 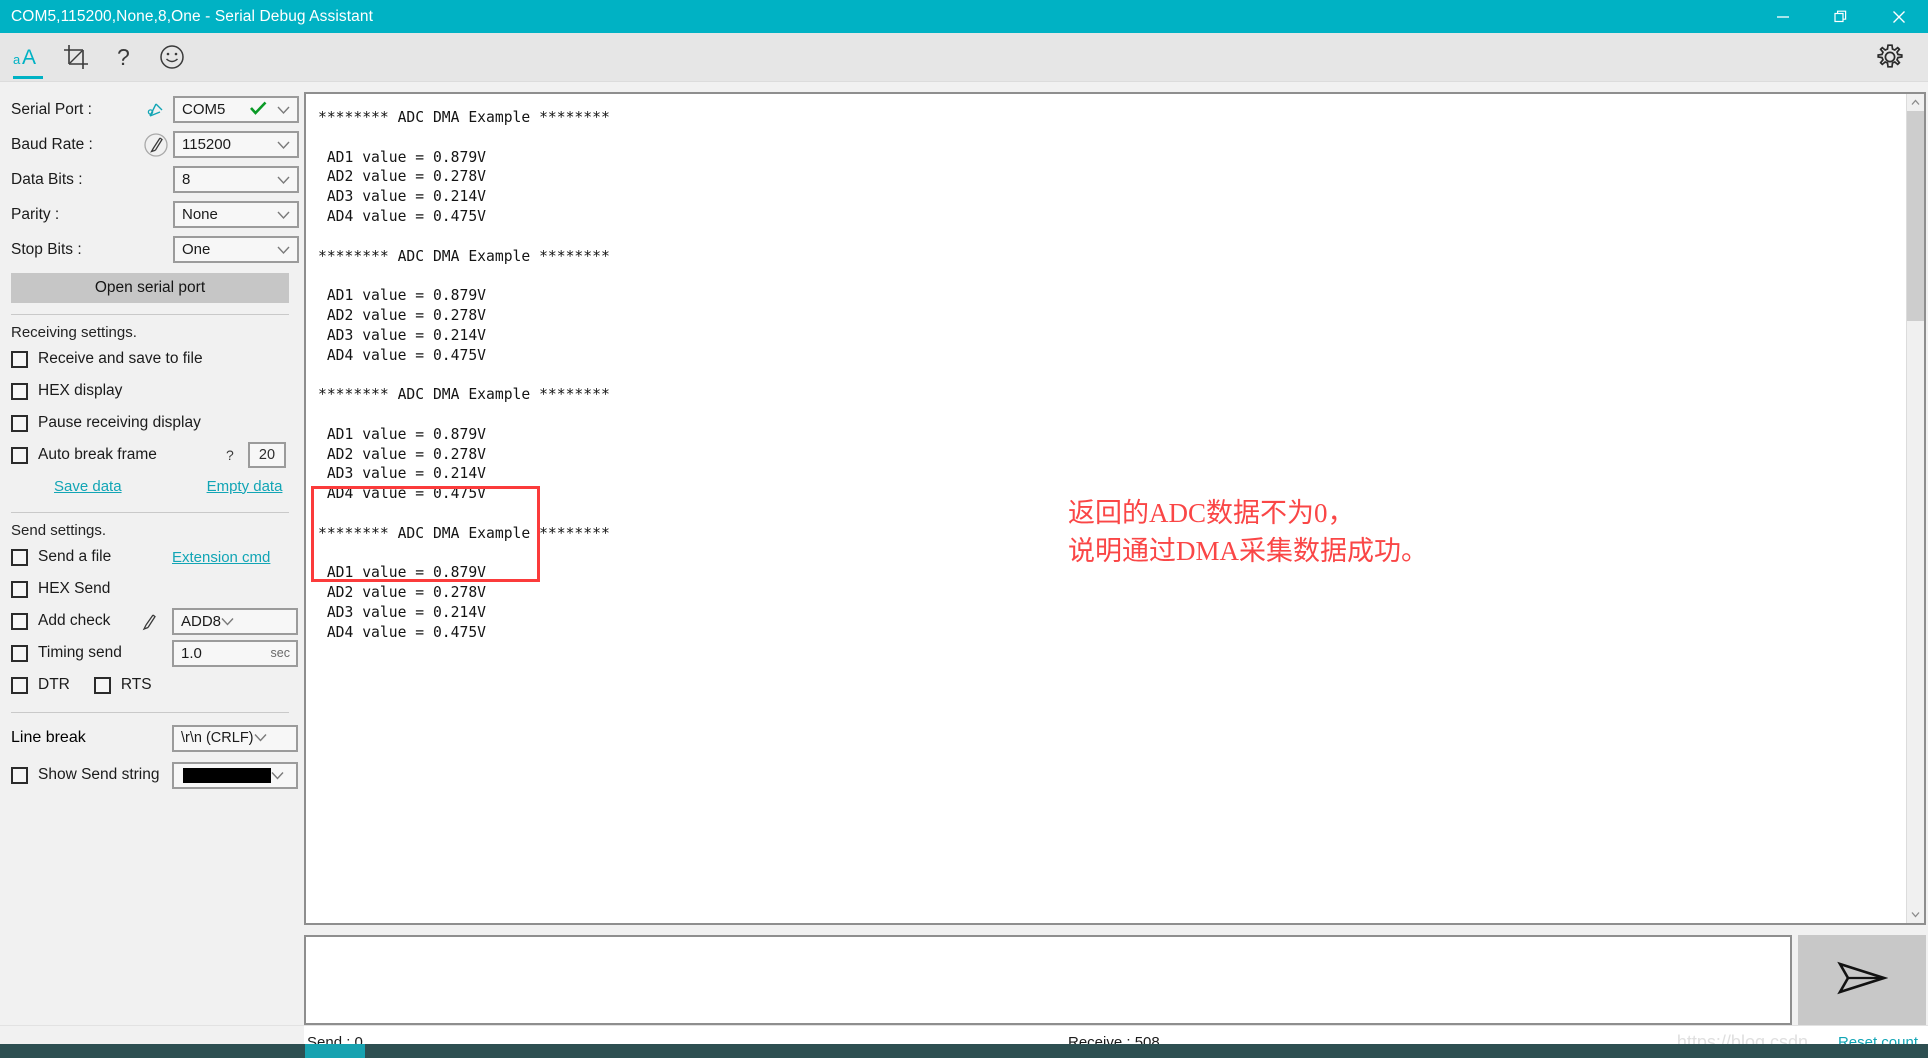 I want to click on extension-cmd-link: Extension cmd, so click(x=221, y=557).